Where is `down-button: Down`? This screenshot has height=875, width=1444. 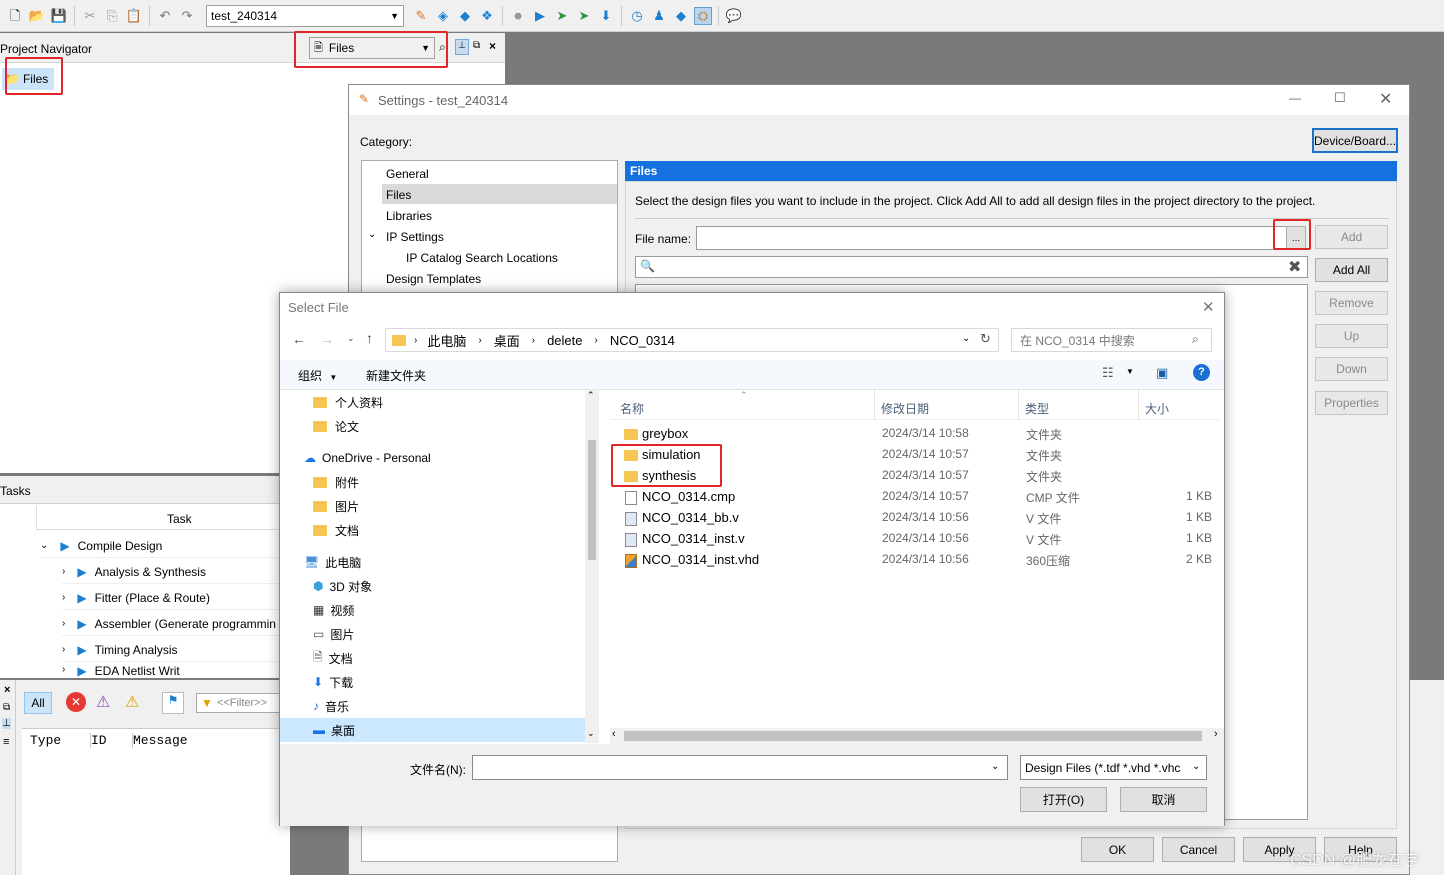 down-button: Down is located at coordinates (1351, 369).